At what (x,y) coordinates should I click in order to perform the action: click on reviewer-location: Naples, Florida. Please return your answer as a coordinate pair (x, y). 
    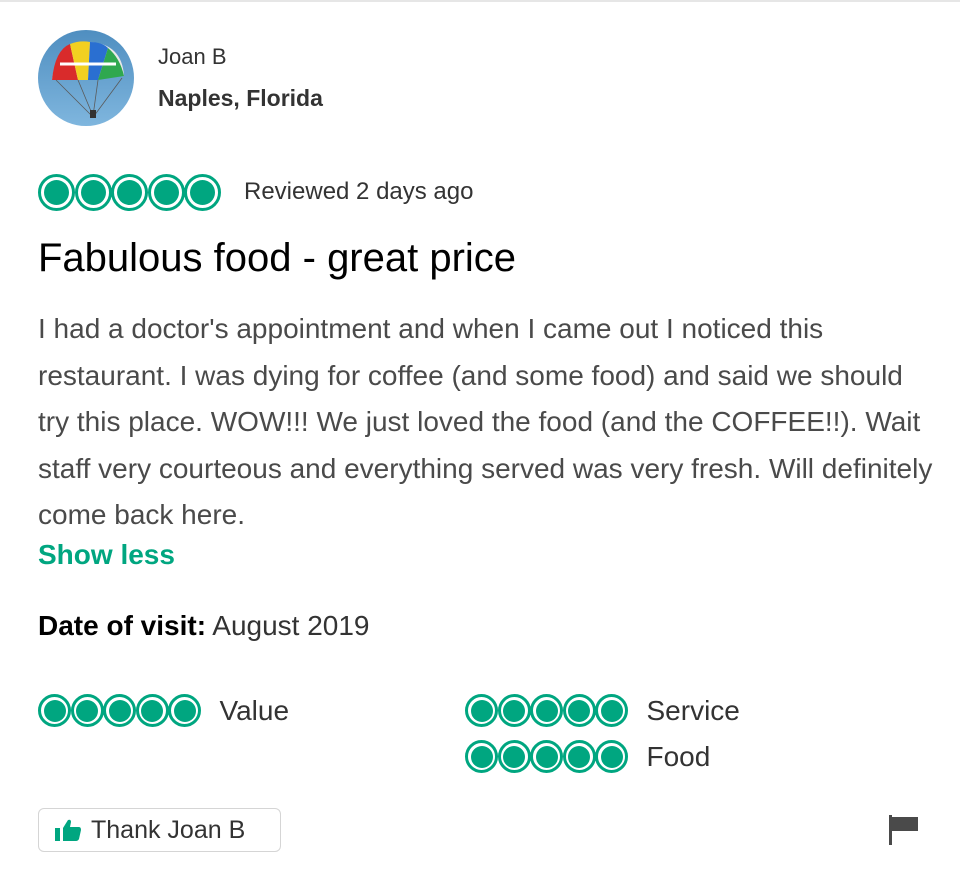
    Looking at the image, I should click on (240, 98).